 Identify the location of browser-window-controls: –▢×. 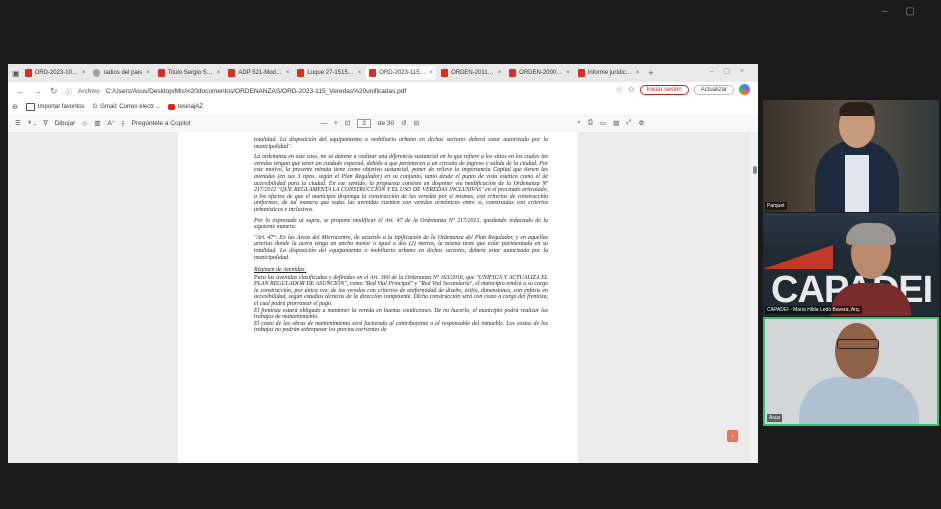
(731, 71).